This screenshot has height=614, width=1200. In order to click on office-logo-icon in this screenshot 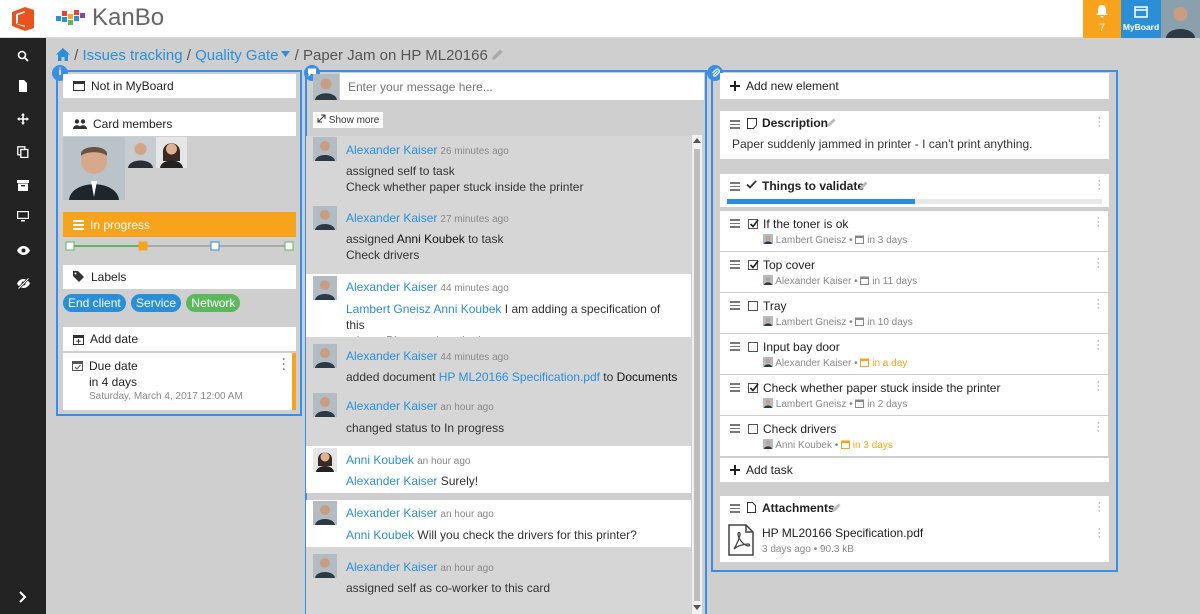, I will do `click(23, 19)`.